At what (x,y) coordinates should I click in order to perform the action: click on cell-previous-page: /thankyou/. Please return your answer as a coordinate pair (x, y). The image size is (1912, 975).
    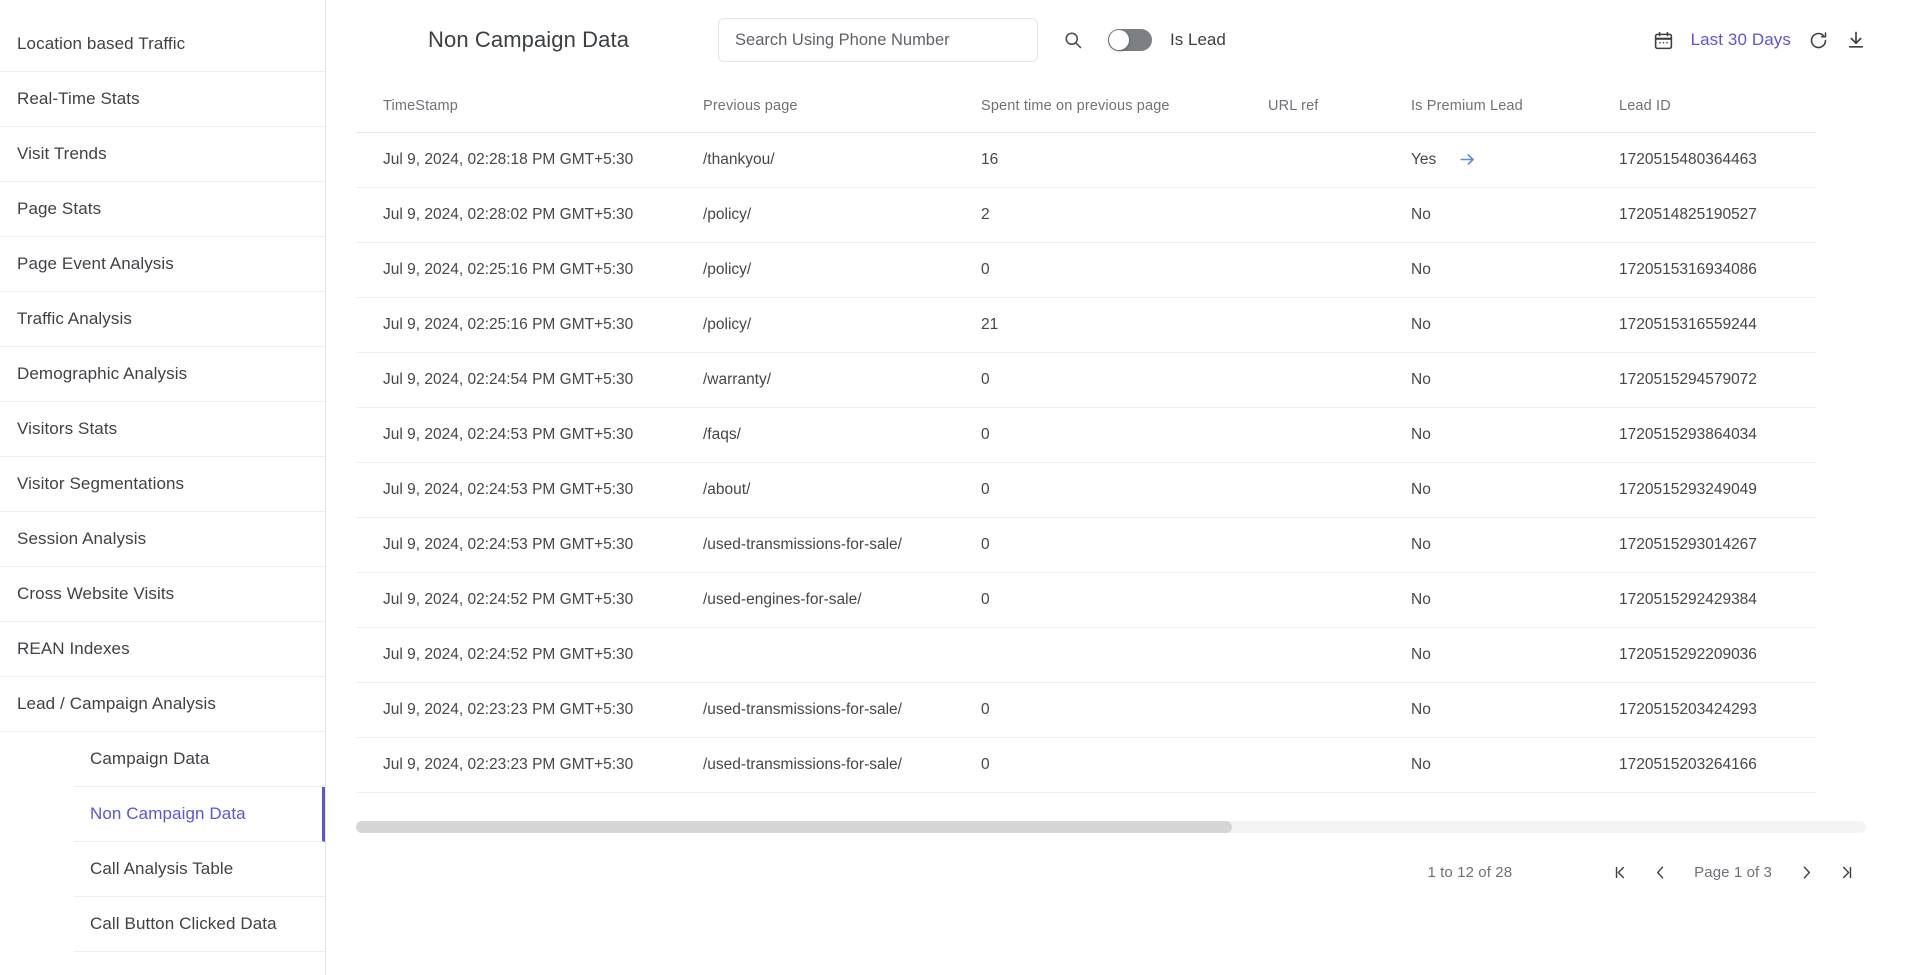
    Looking at the image, I should click on (815, 160).